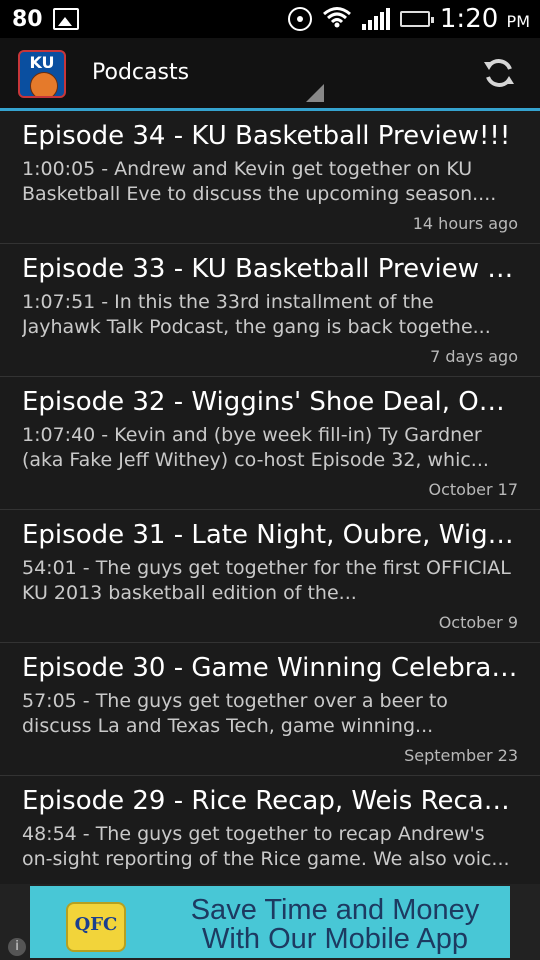 The width and height of the screenshot is (540, 960). I want to click on signal-icon, so click(375, 19).